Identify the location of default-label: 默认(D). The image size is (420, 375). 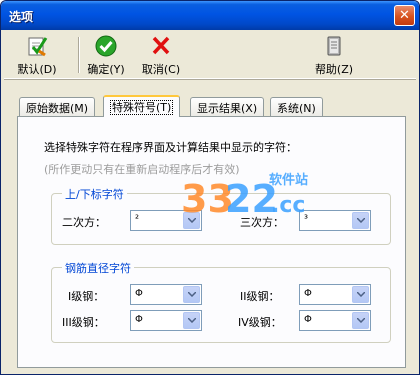
(37, 69).